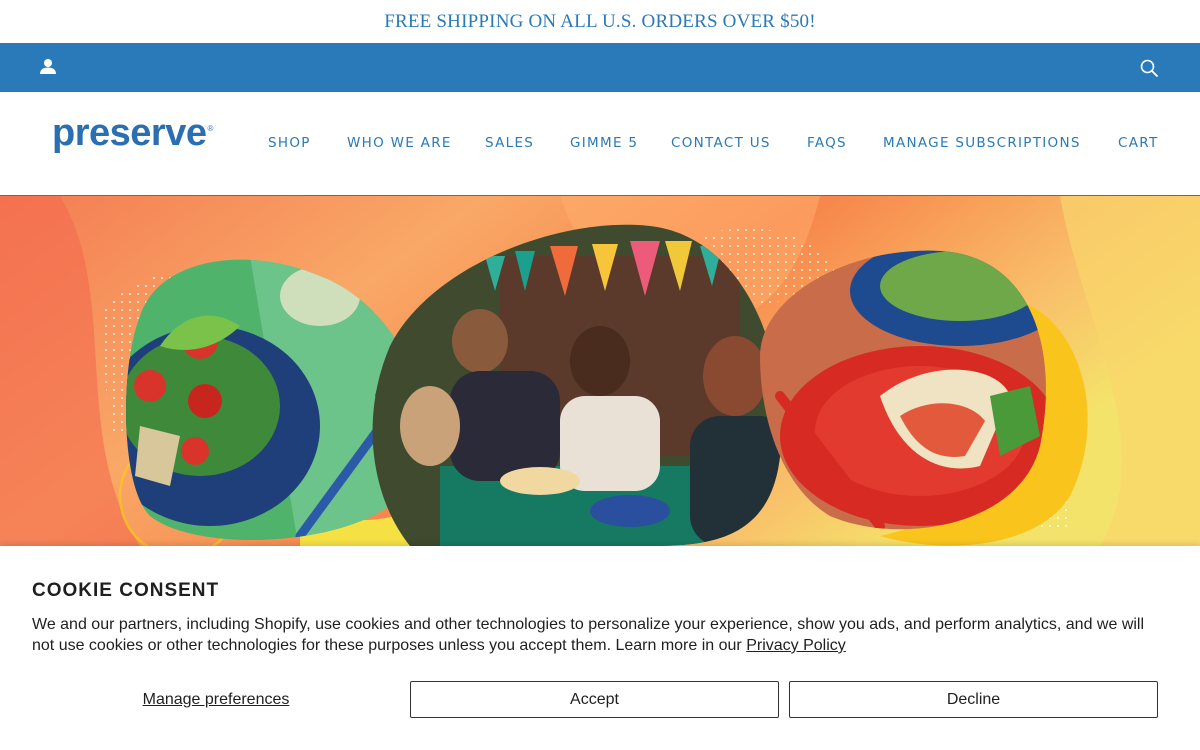 This screenshot has height=750, width=1200. Describe the element at coordinates (509, 143) in the screenshot. I see `nav-item-sales: SALES` at that location.